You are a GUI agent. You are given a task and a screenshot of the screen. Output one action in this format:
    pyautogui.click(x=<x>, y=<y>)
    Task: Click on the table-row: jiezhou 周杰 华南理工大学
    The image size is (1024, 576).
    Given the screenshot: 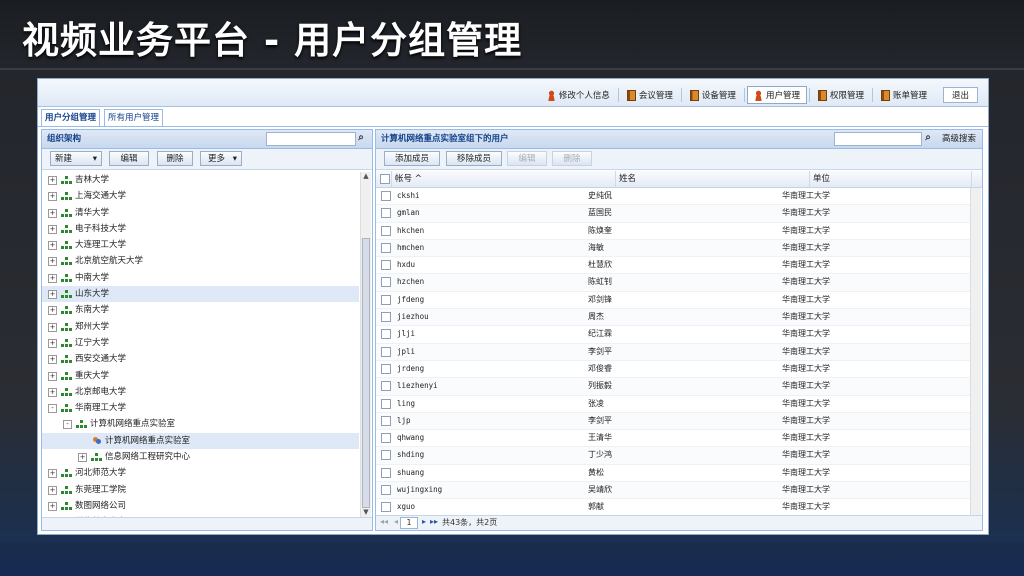 What is the action you would take?
    pyautogui.click(x=674, y=318)
    